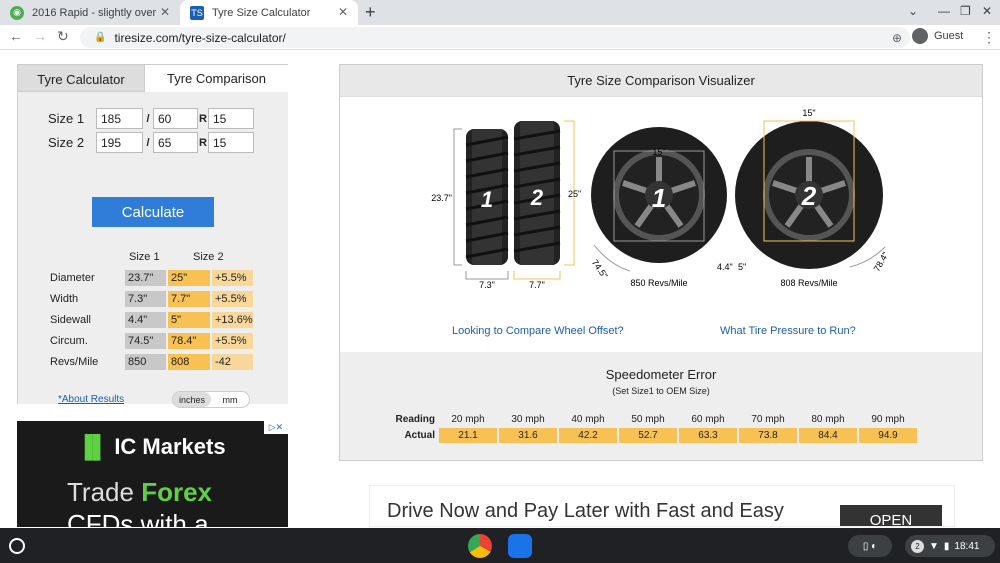 The width and height of the screenshot is (1000, 563). Describe the element at coordinates (946, 546) in the screenshot. I see `battery-icon: ▮` at that location.